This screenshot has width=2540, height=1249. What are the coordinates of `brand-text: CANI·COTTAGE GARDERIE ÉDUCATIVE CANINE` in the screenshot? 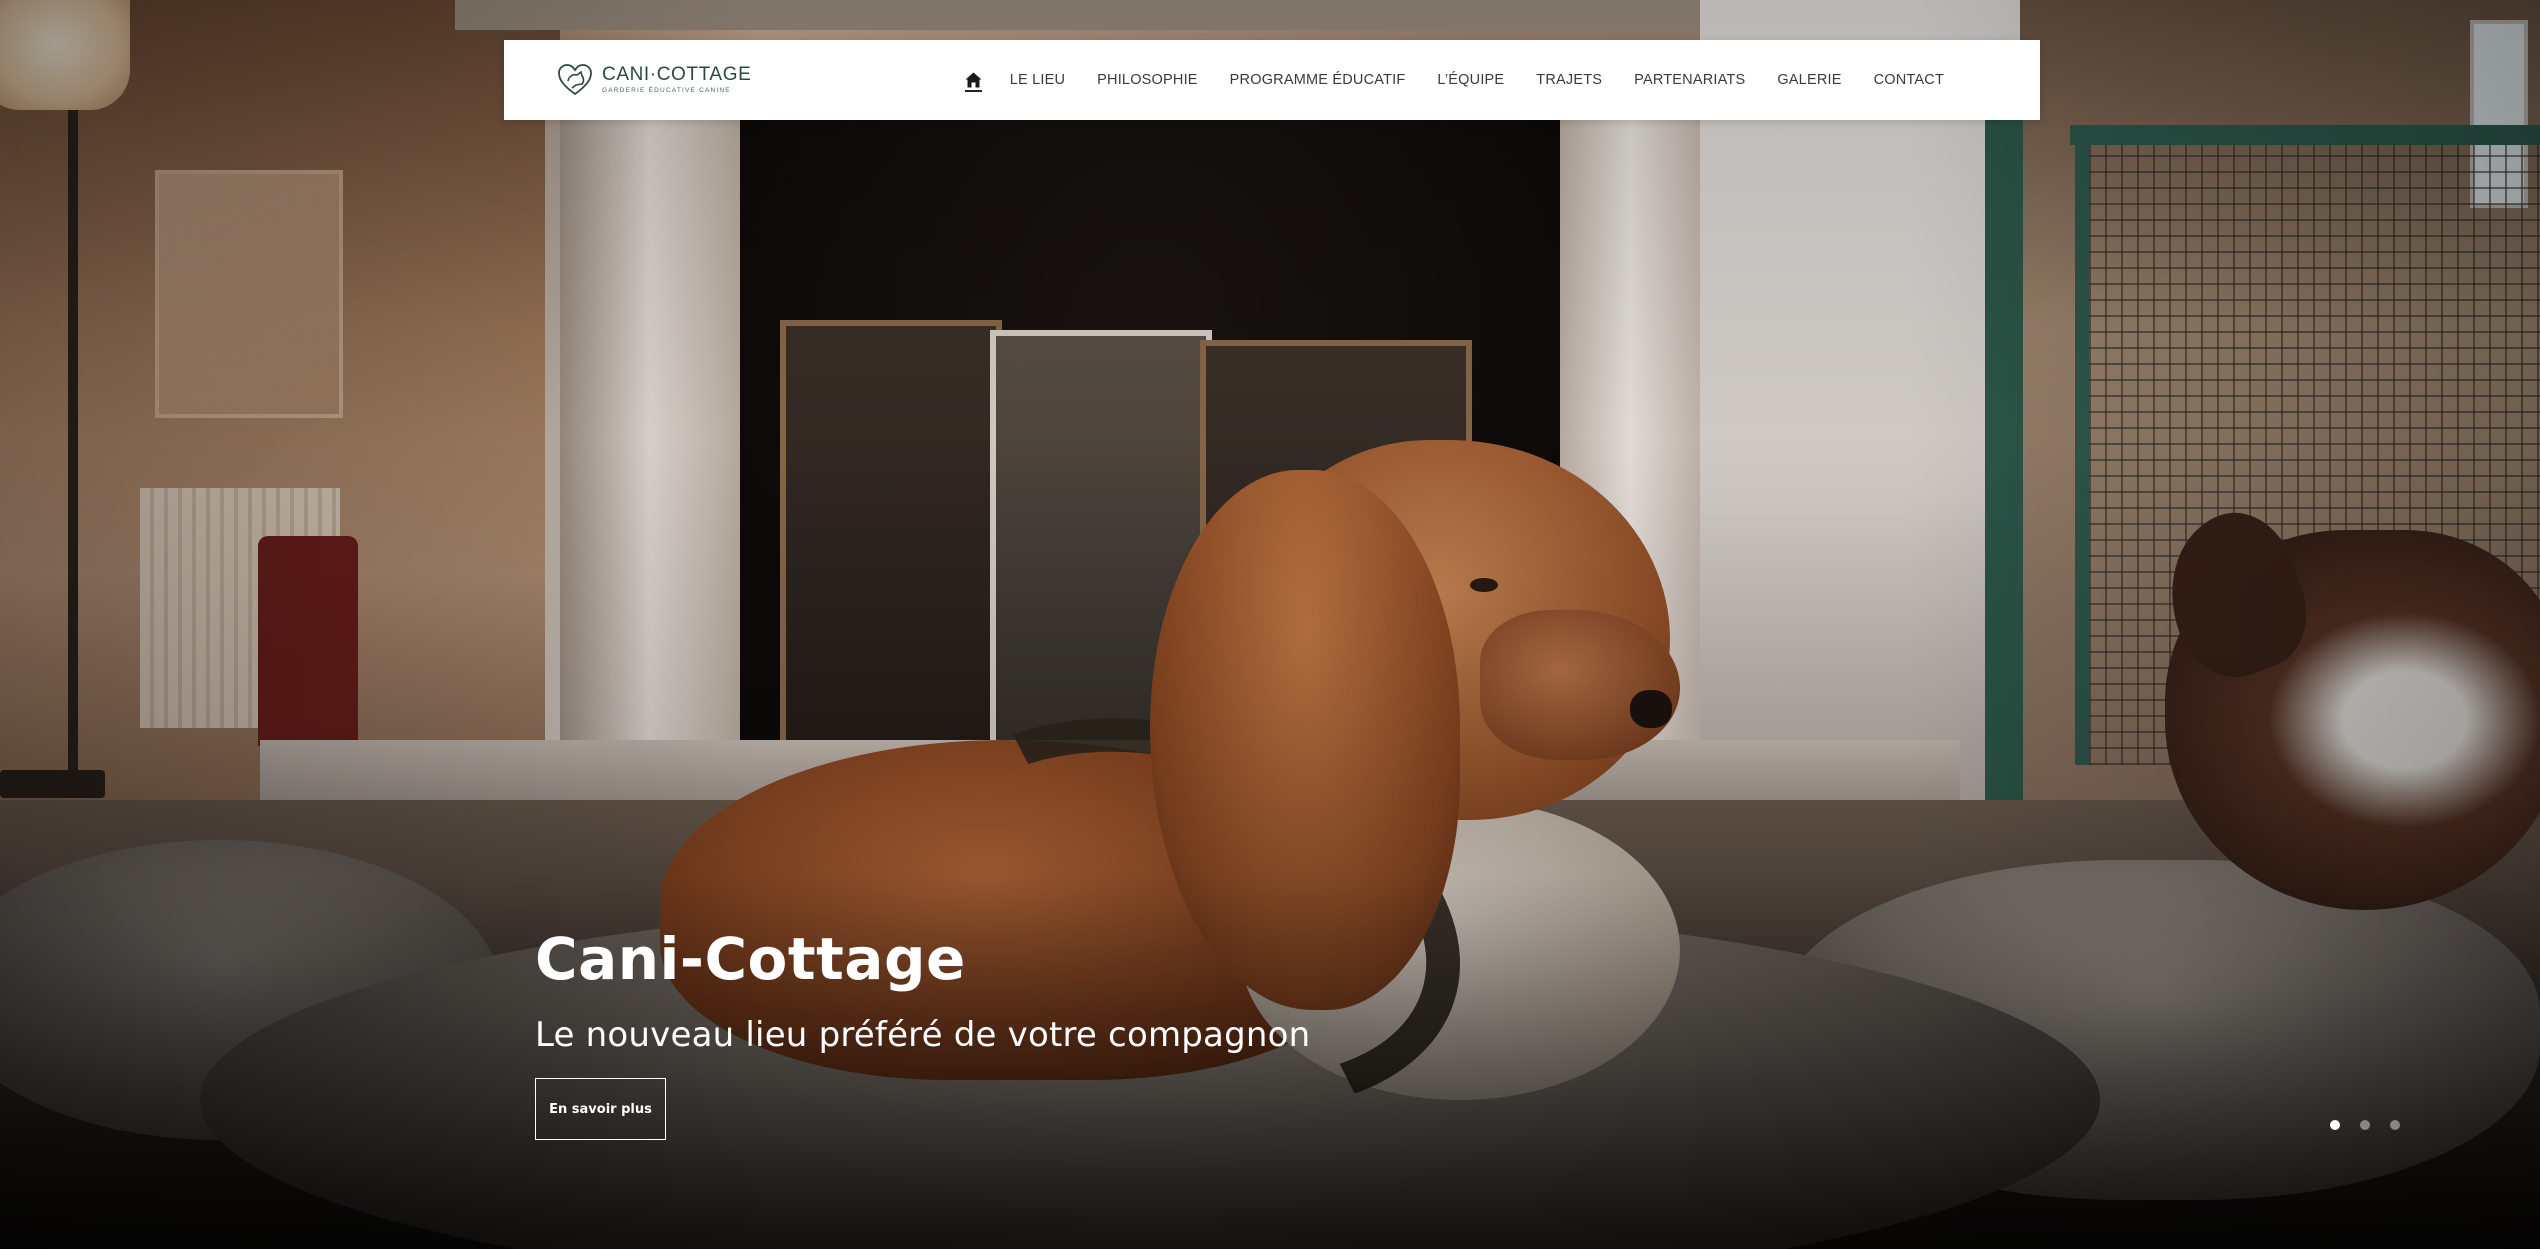 It's located at (676, 80).